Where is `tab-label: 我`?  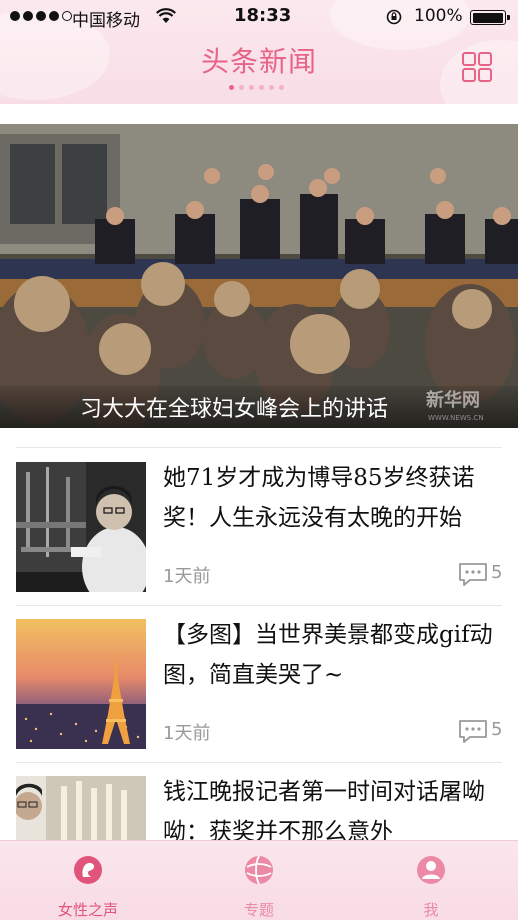 tab-label: 我 is located at coordinates (431, 910).